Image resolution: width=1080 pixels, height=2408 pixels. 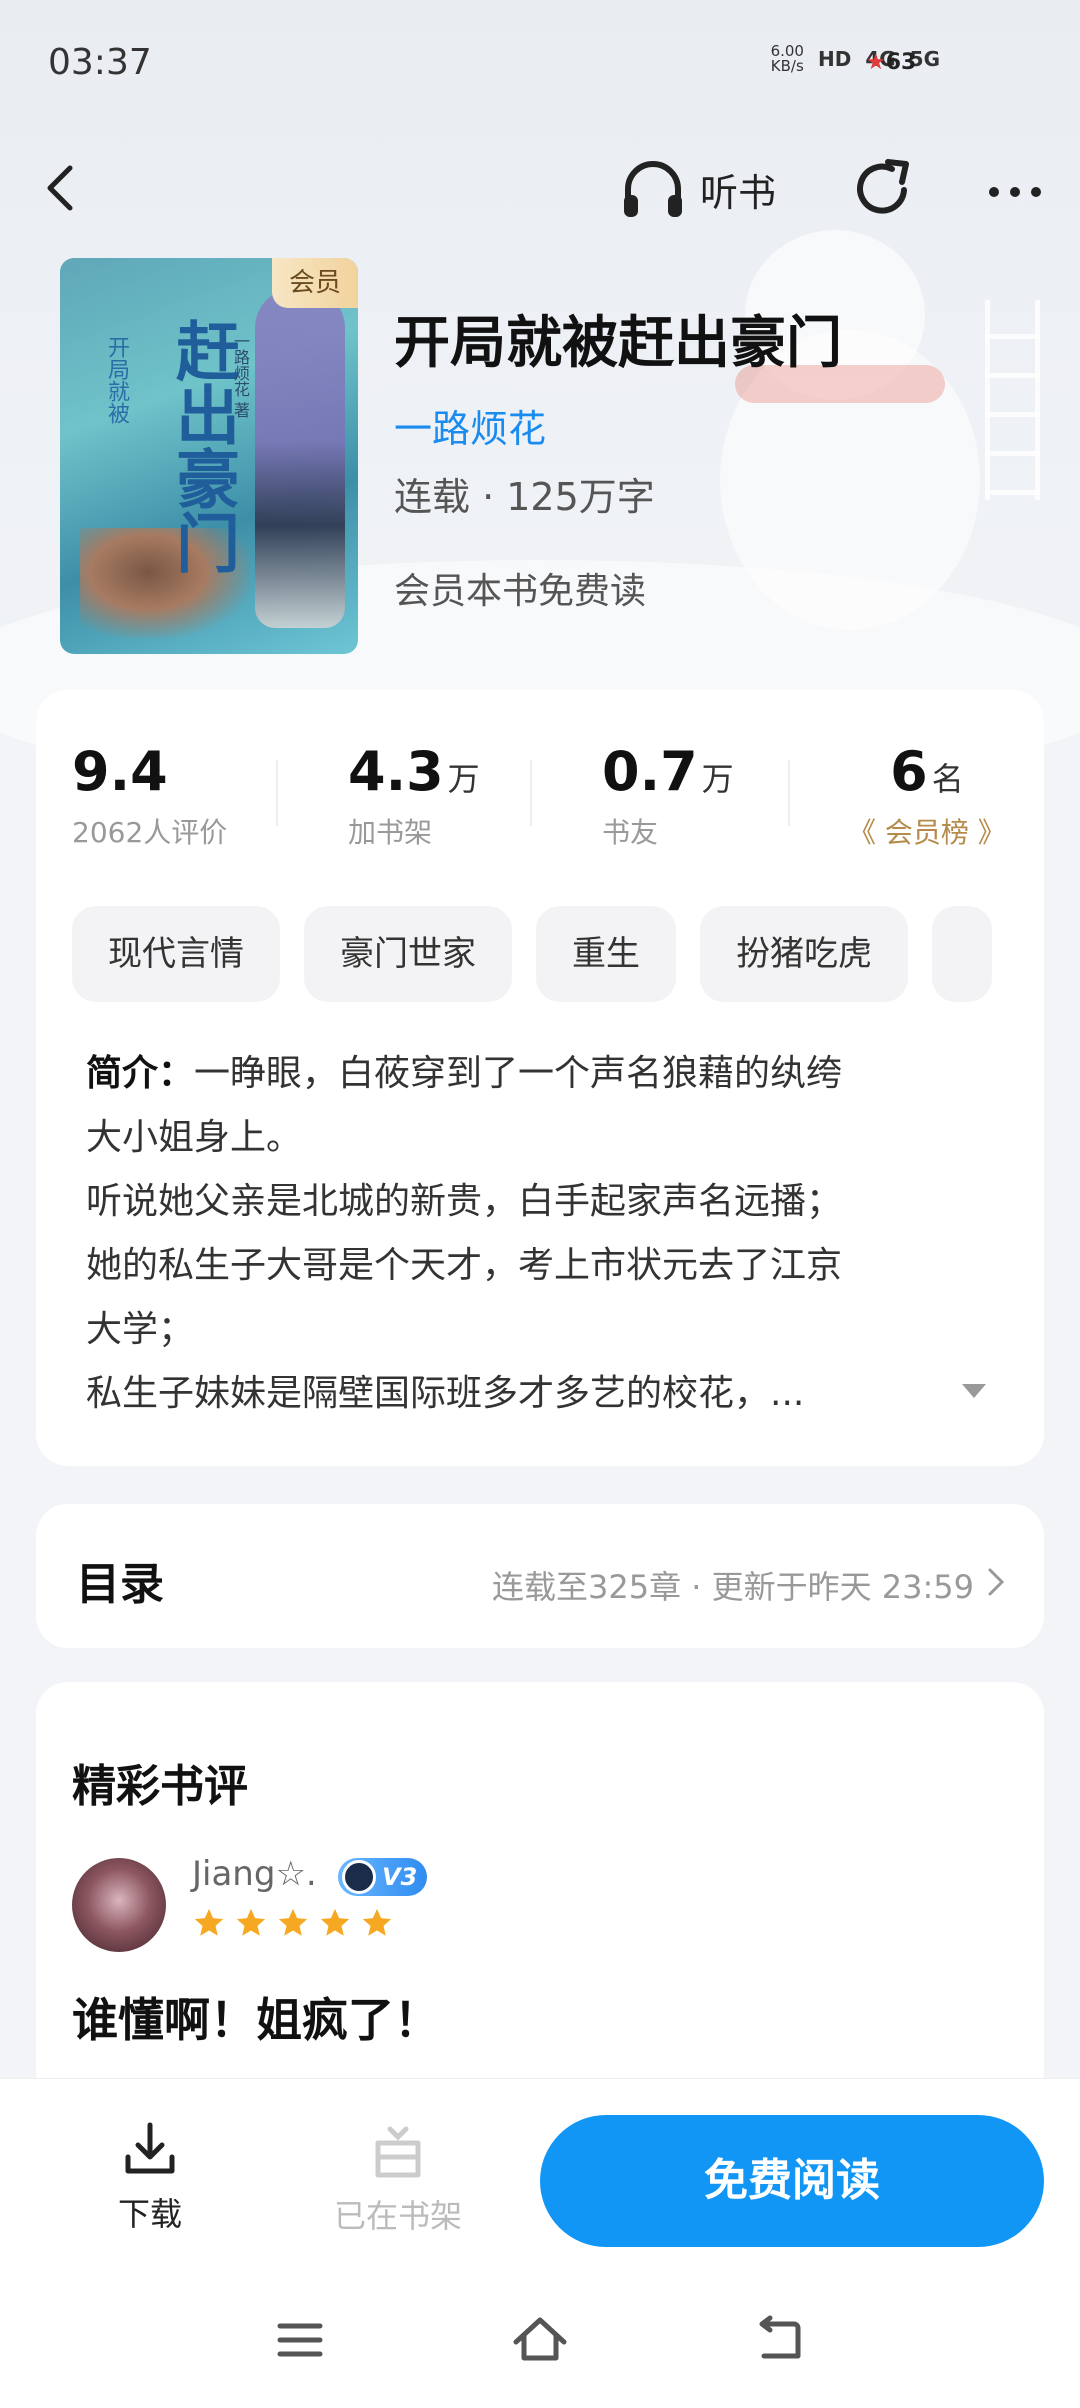 I want to click on tag-item: 现代言情, so click(x=176, y=954).